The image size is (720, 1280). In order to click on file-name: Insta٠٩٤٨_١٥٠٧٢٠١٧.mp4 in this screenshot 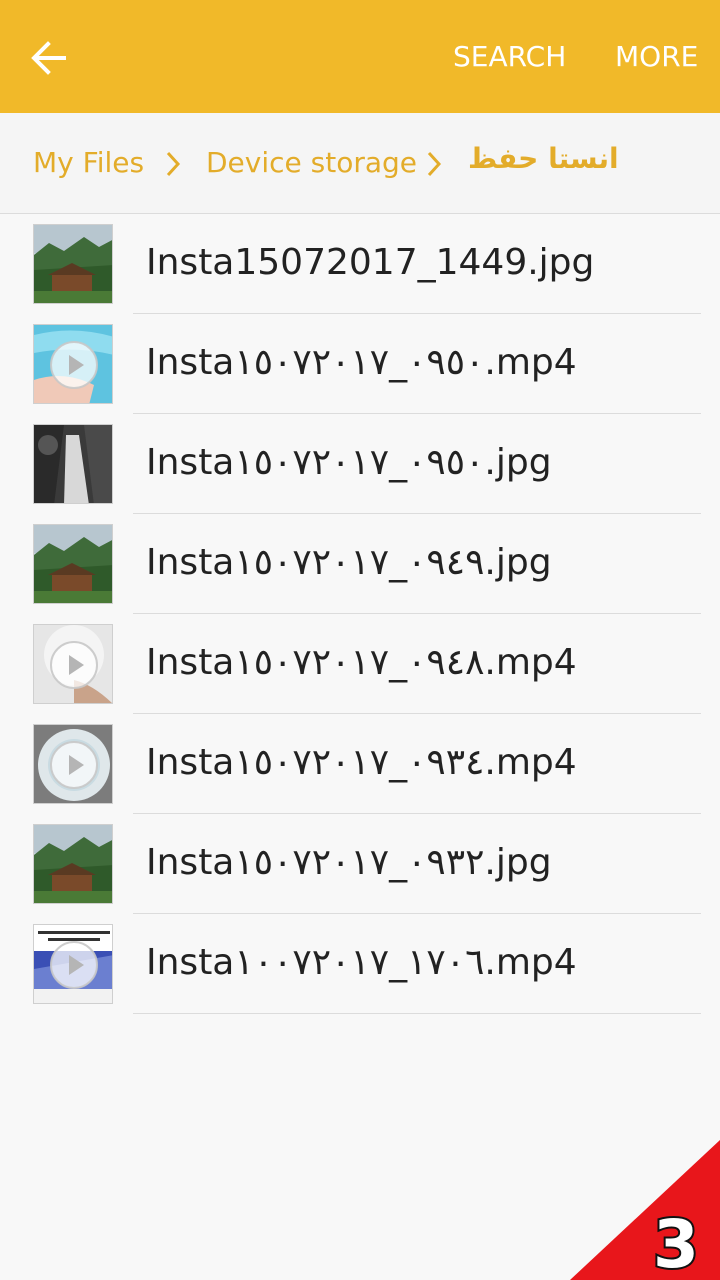, I will do `click(361, 662)`.